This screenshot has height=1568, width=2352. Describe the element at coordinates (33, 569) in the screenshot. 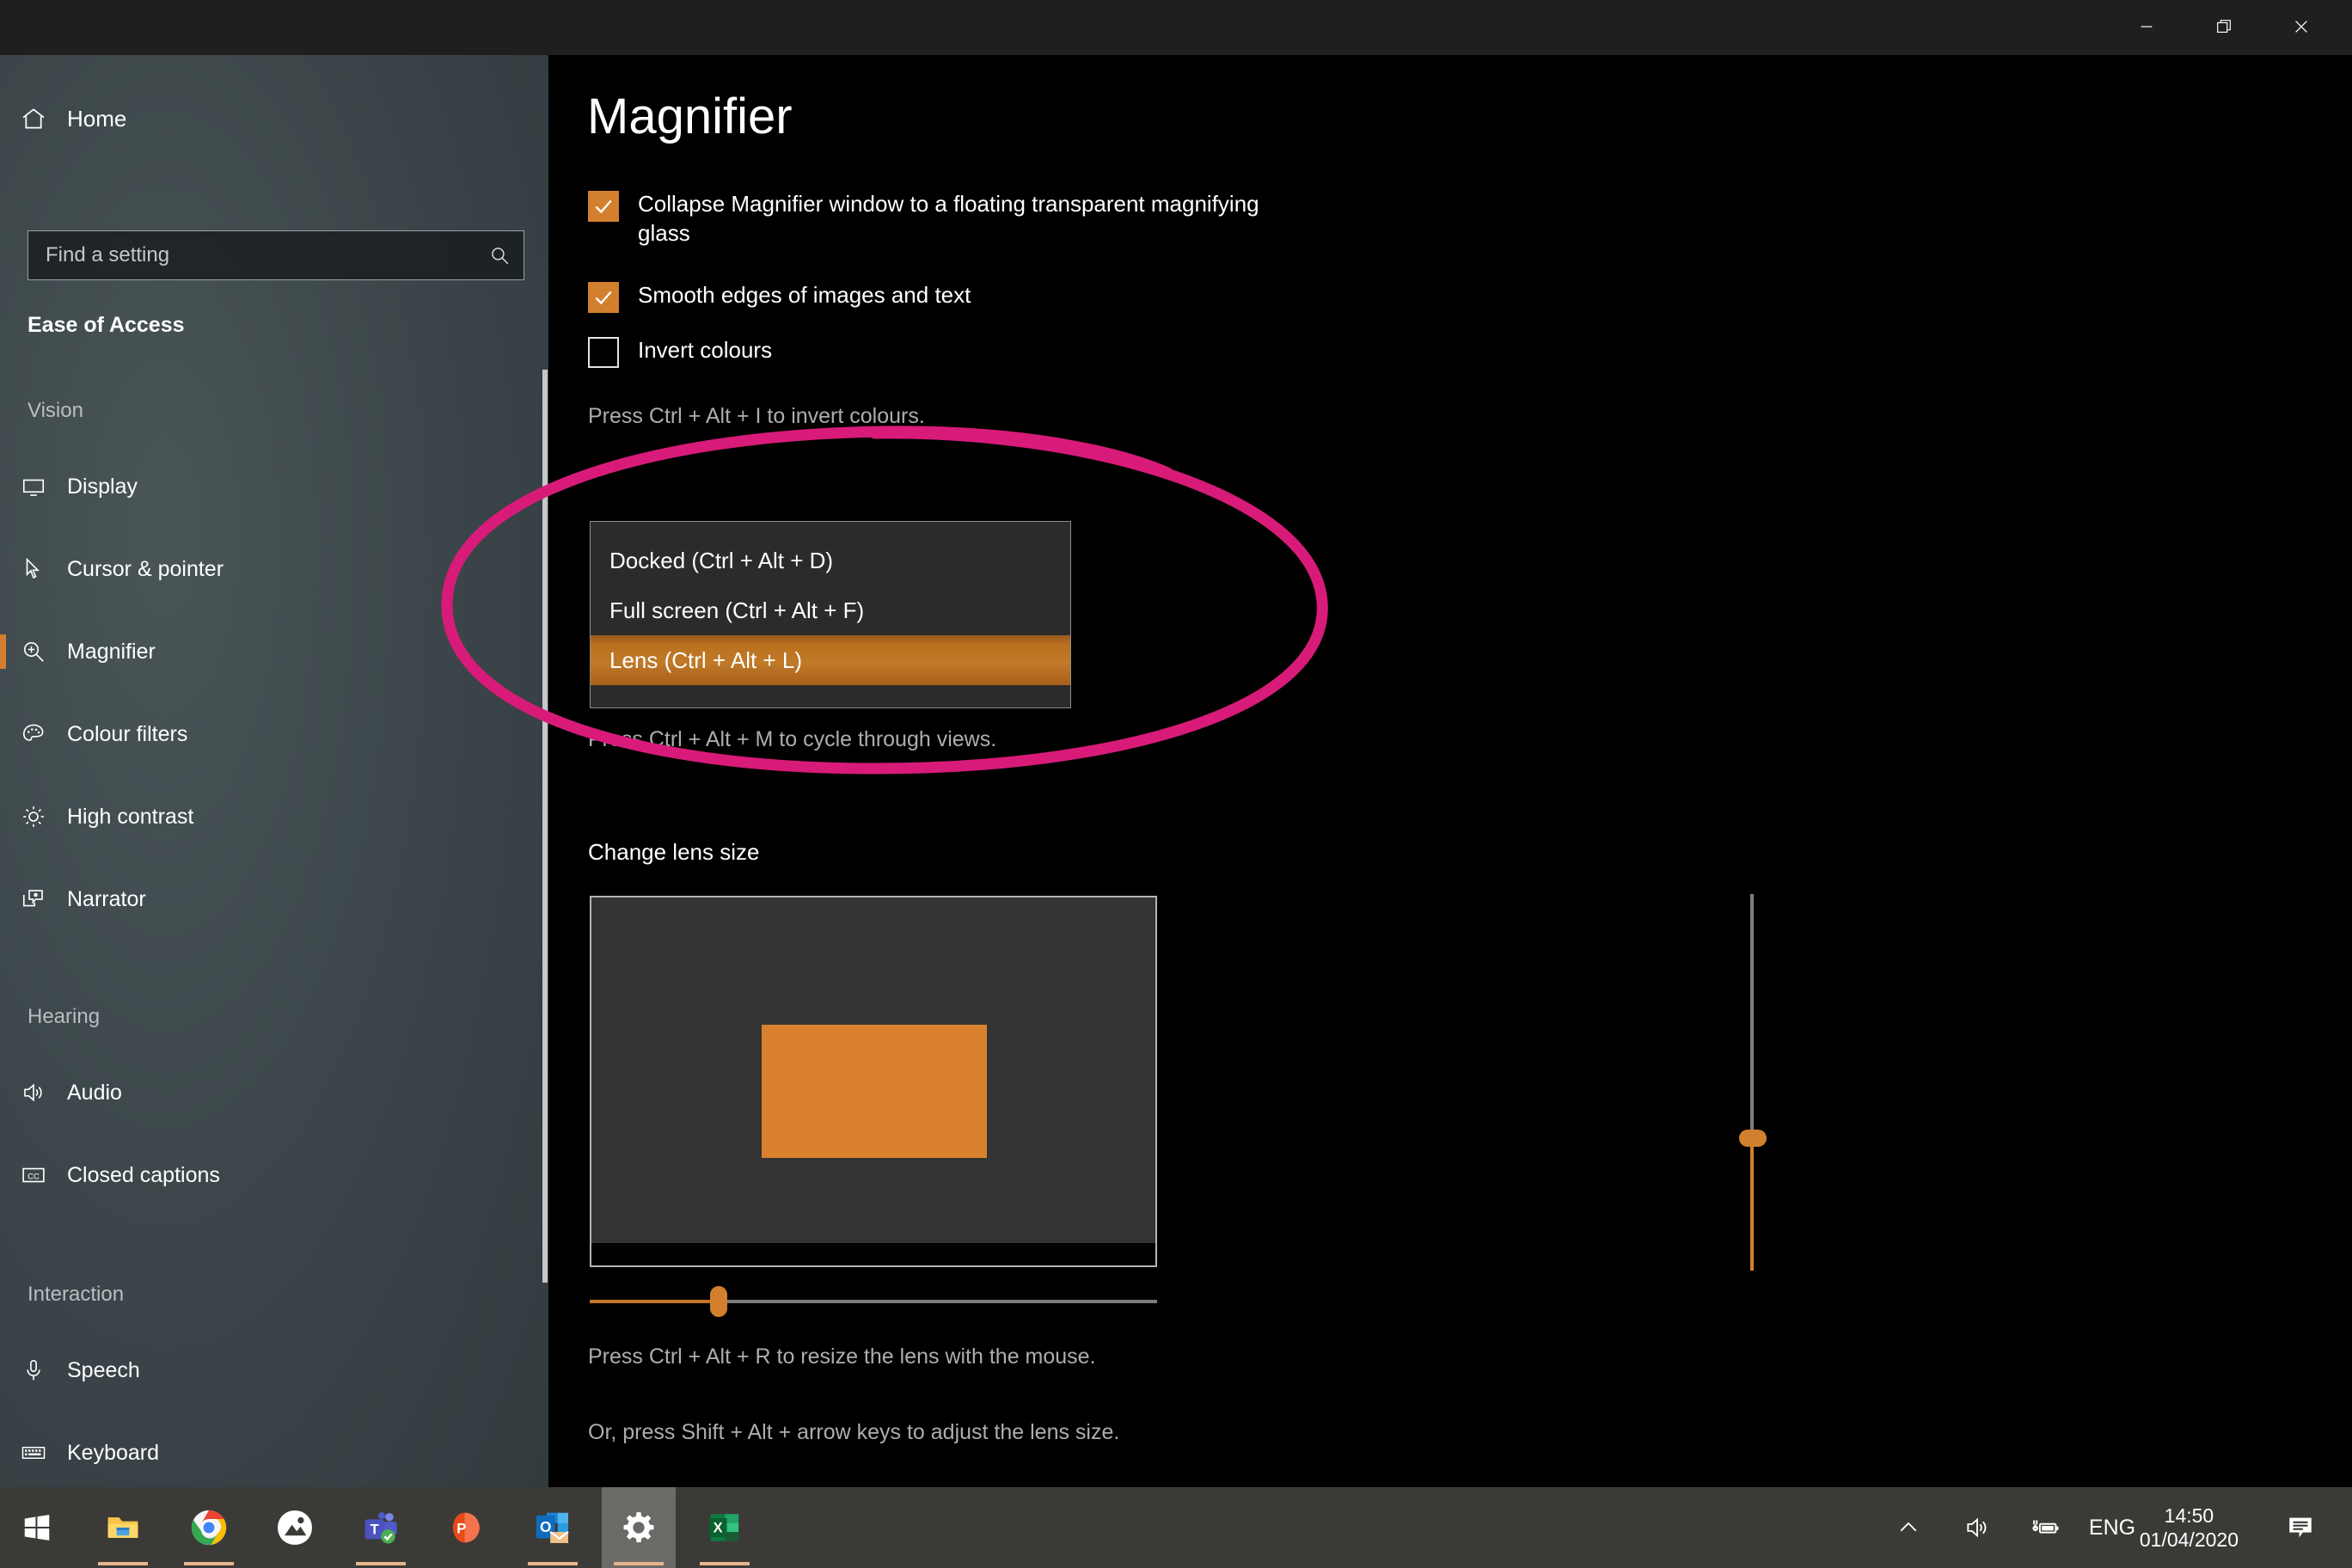

I see `cursor-icon` at that location.